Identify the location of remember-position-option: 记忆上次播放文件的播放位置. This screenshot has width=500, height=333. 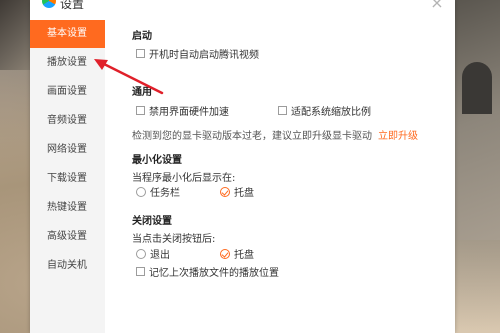
(207, 271).